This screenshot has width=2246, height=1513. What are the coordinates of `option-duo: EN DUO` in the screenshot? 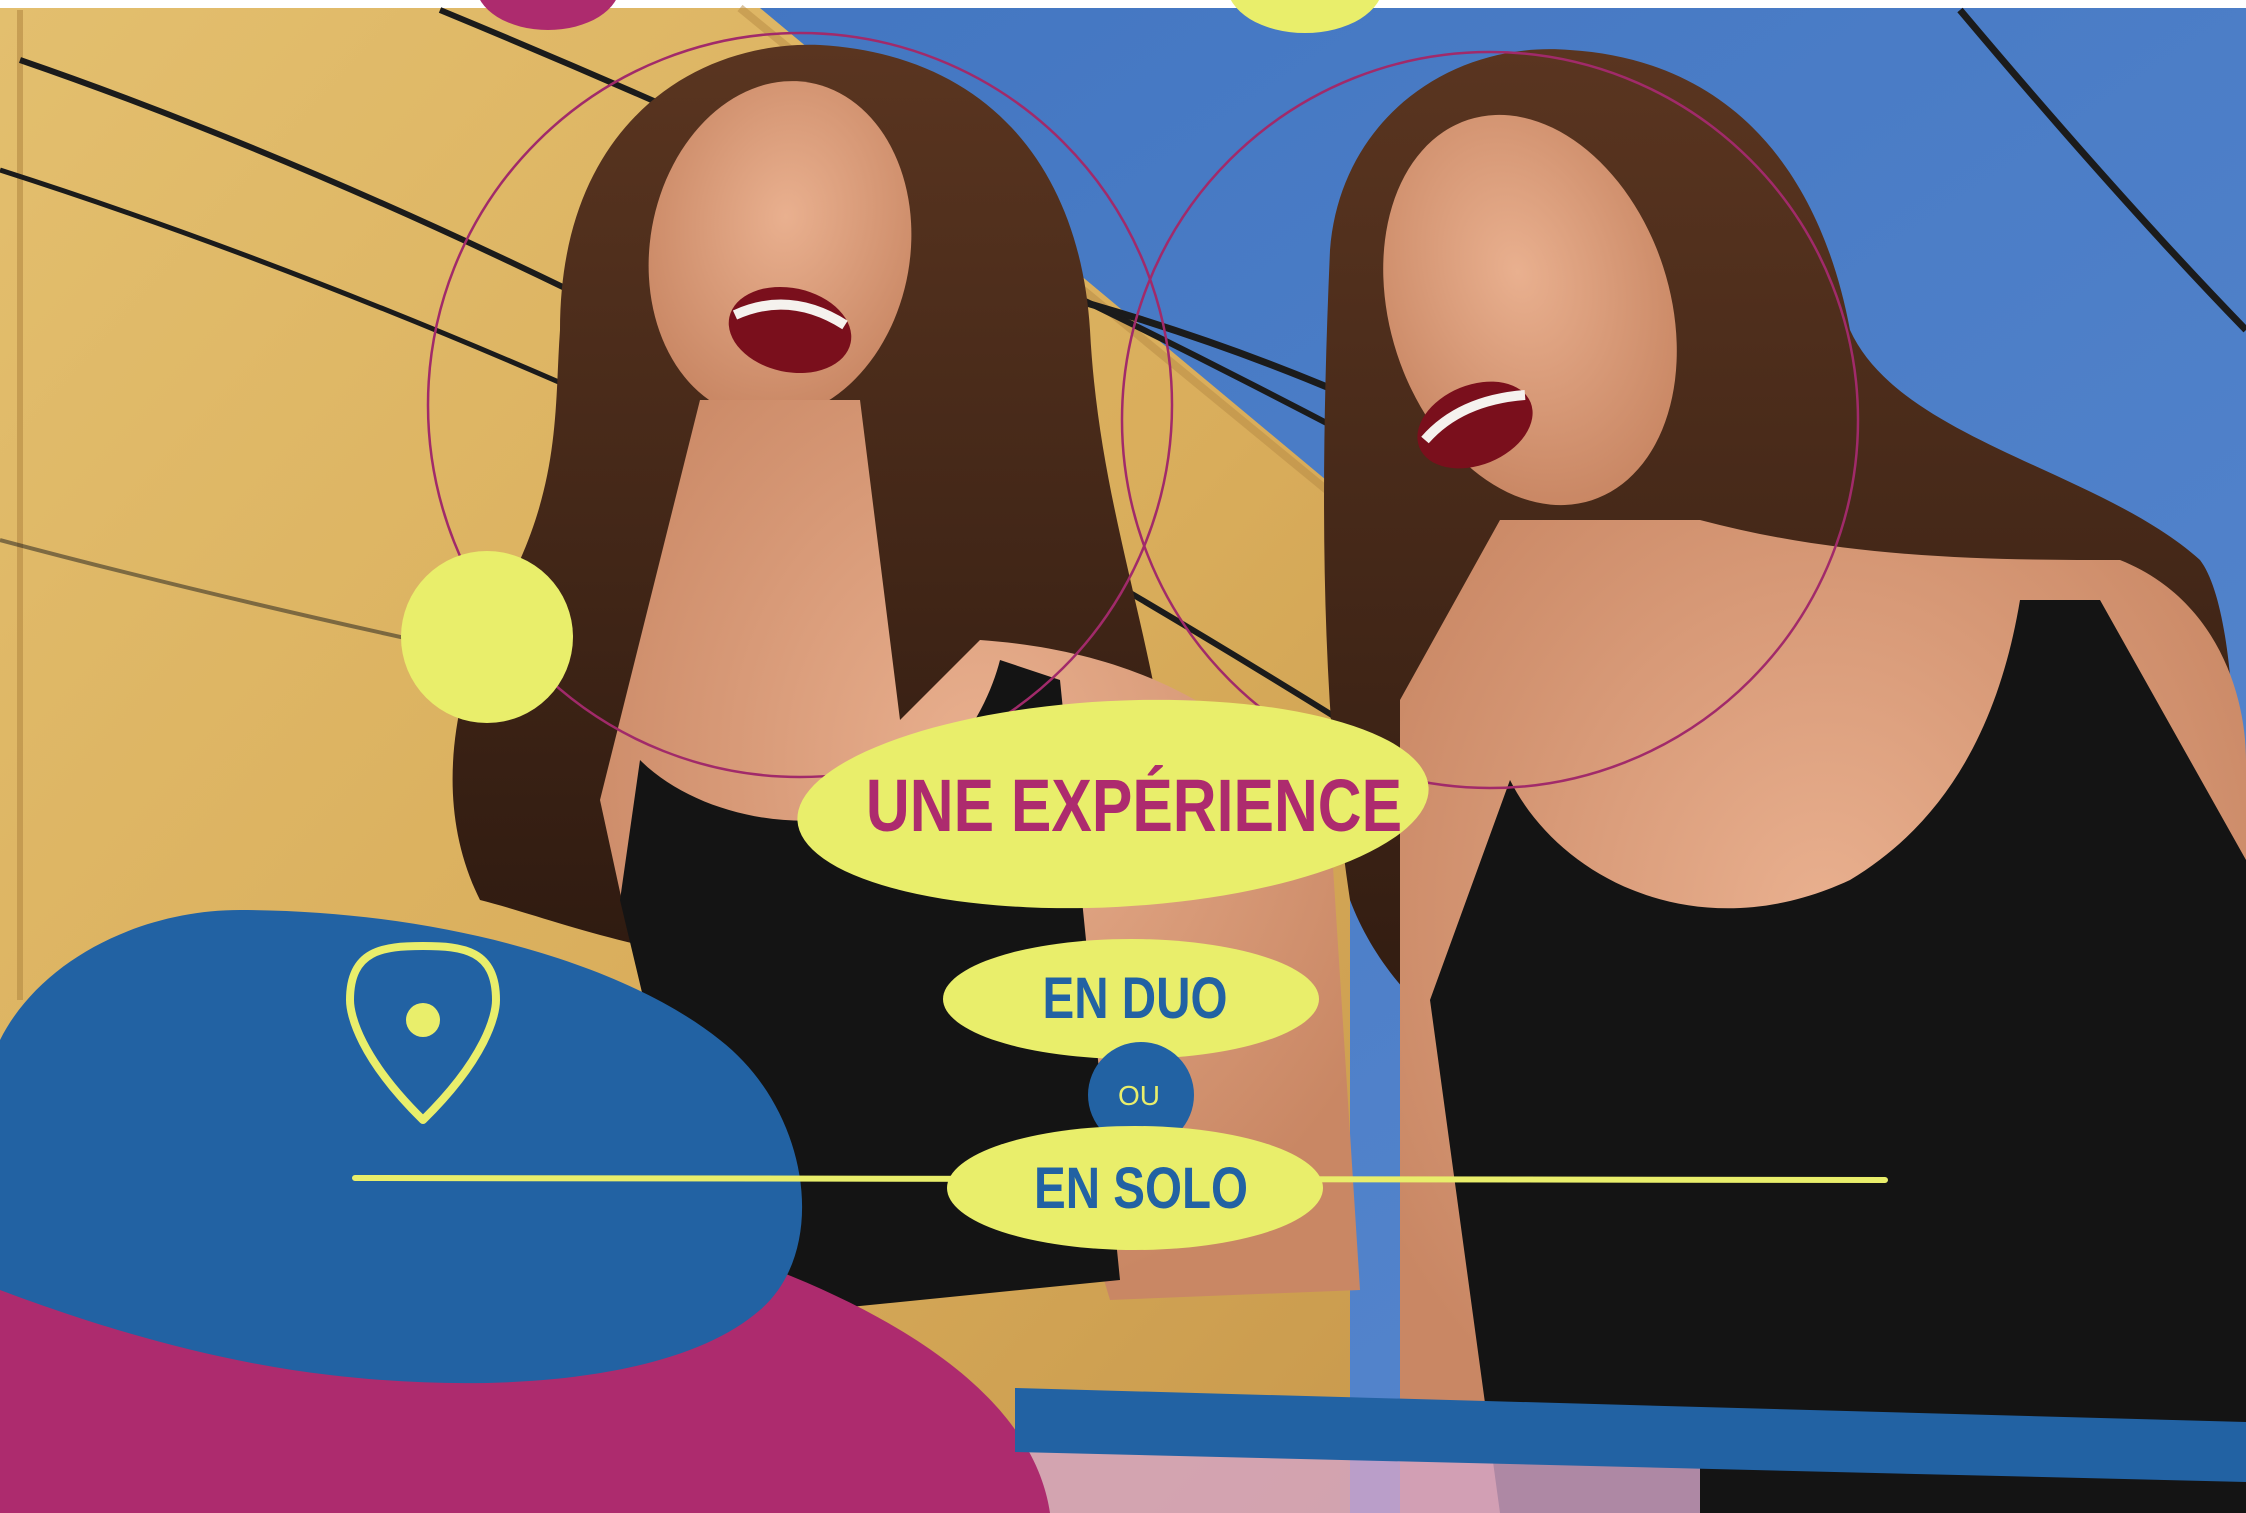 It's located at (1135, 998).